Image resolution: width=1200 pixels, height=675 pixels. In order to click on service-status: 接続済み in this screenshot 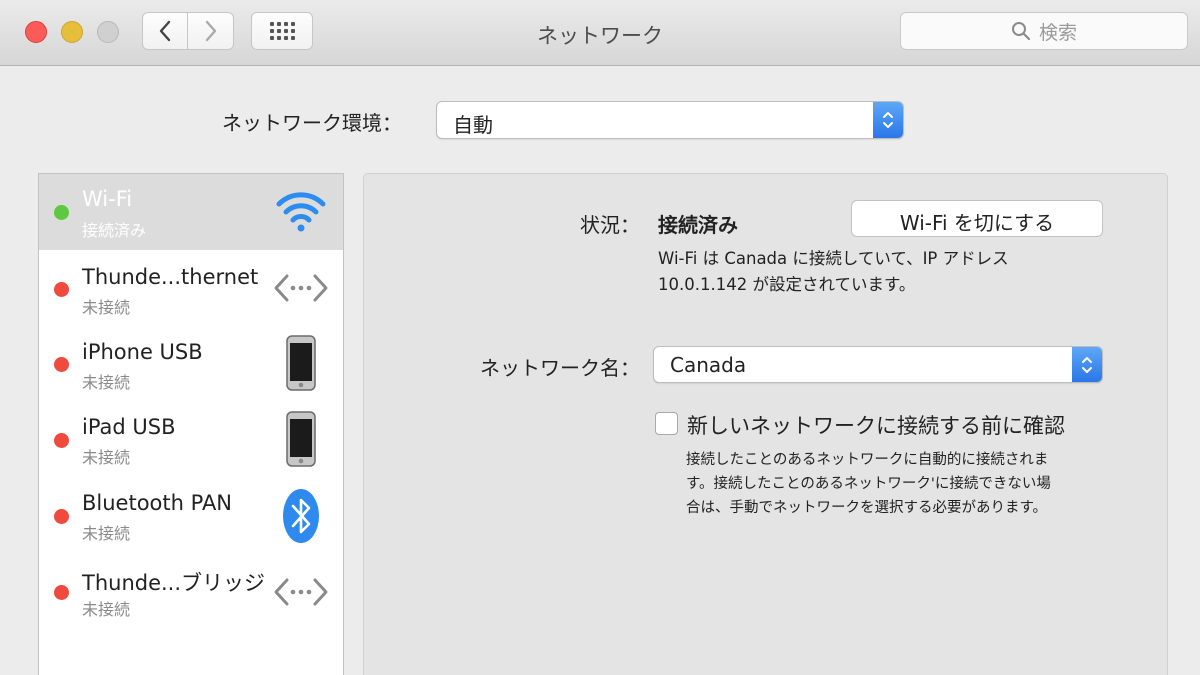, I will do `click(114, 230)`.